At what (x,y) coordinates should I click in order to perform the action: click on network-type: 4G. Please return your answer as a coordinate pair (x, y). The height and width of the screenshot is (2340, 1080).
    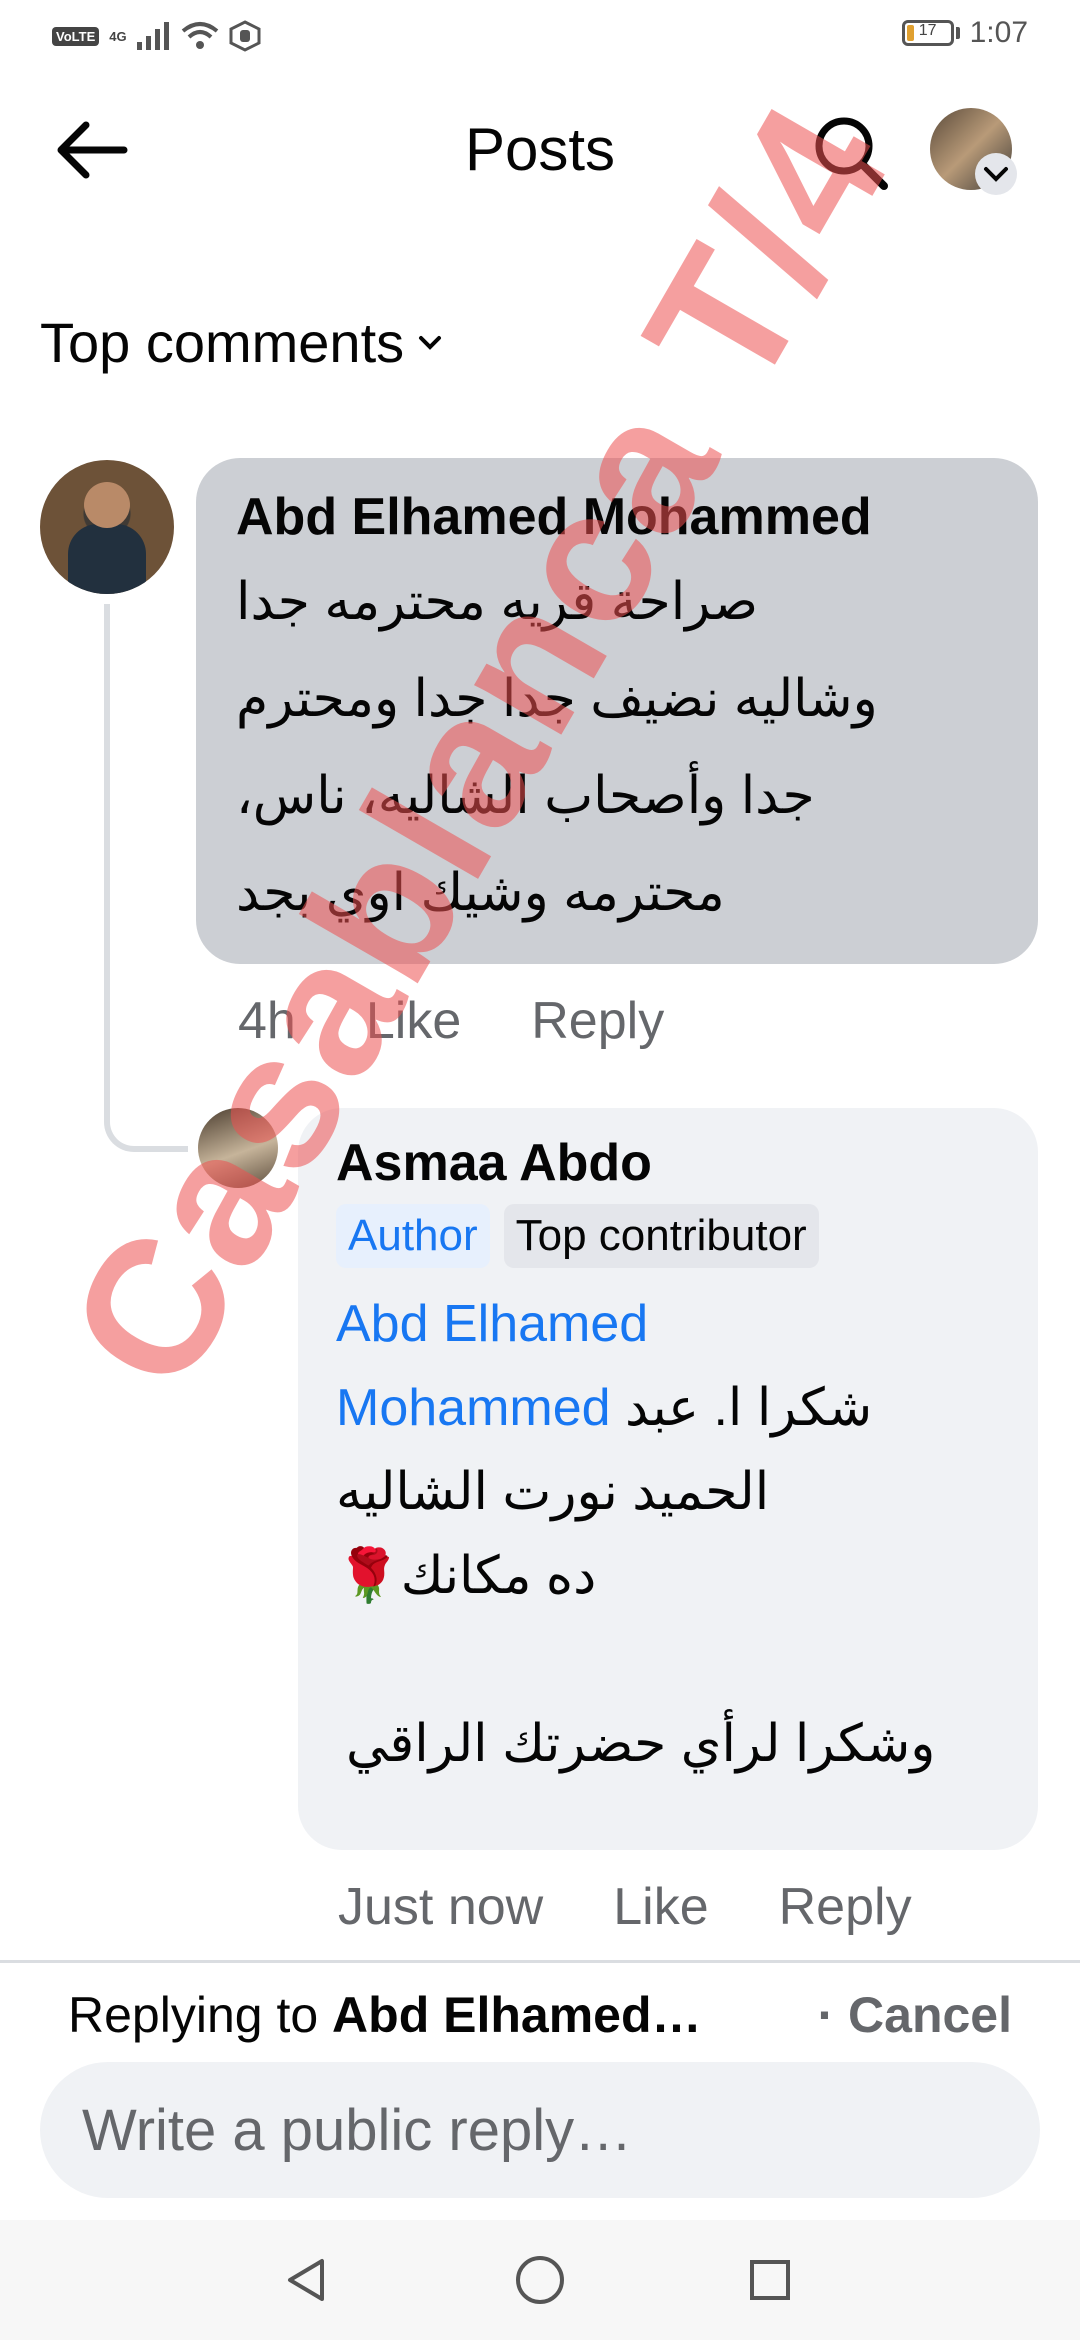
    Looking at the image, I should click on (118, 36).